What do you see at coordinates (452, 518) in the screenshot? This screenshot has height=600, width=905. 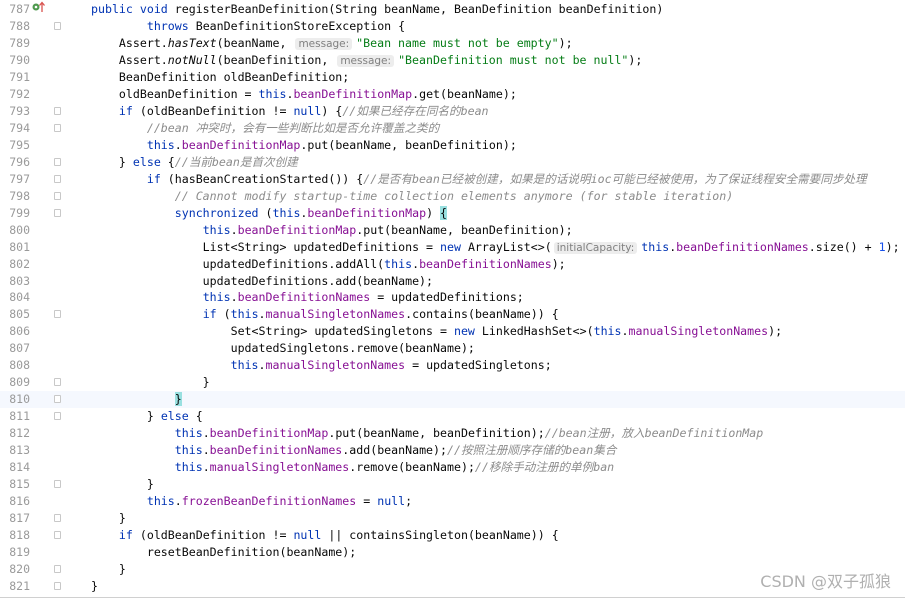 I see `code-line: 817 }` at bounding box center [452, 518].